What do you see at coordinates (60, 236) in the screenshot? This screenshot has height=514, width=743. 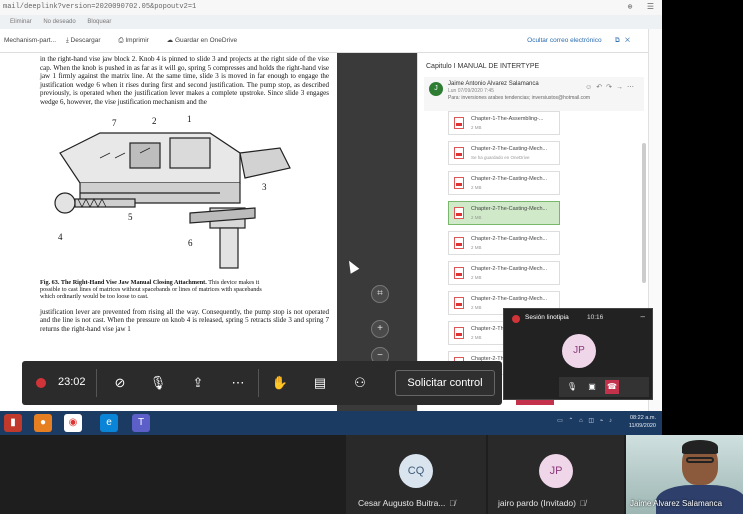 I see `fig-label-4: 4` at bounding box center [60, 236].